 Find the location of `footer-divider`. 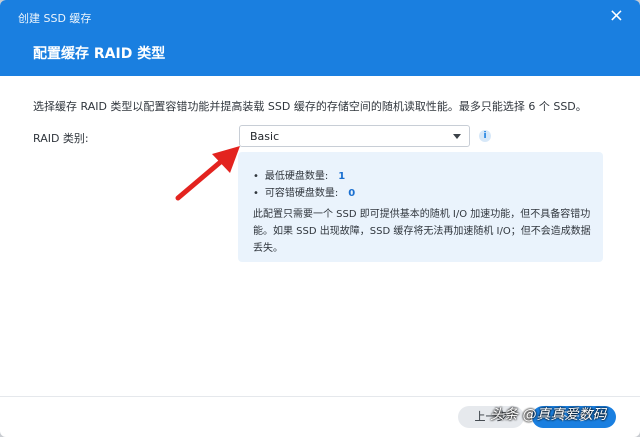

footer-divider is located at coordinates (320, 396).